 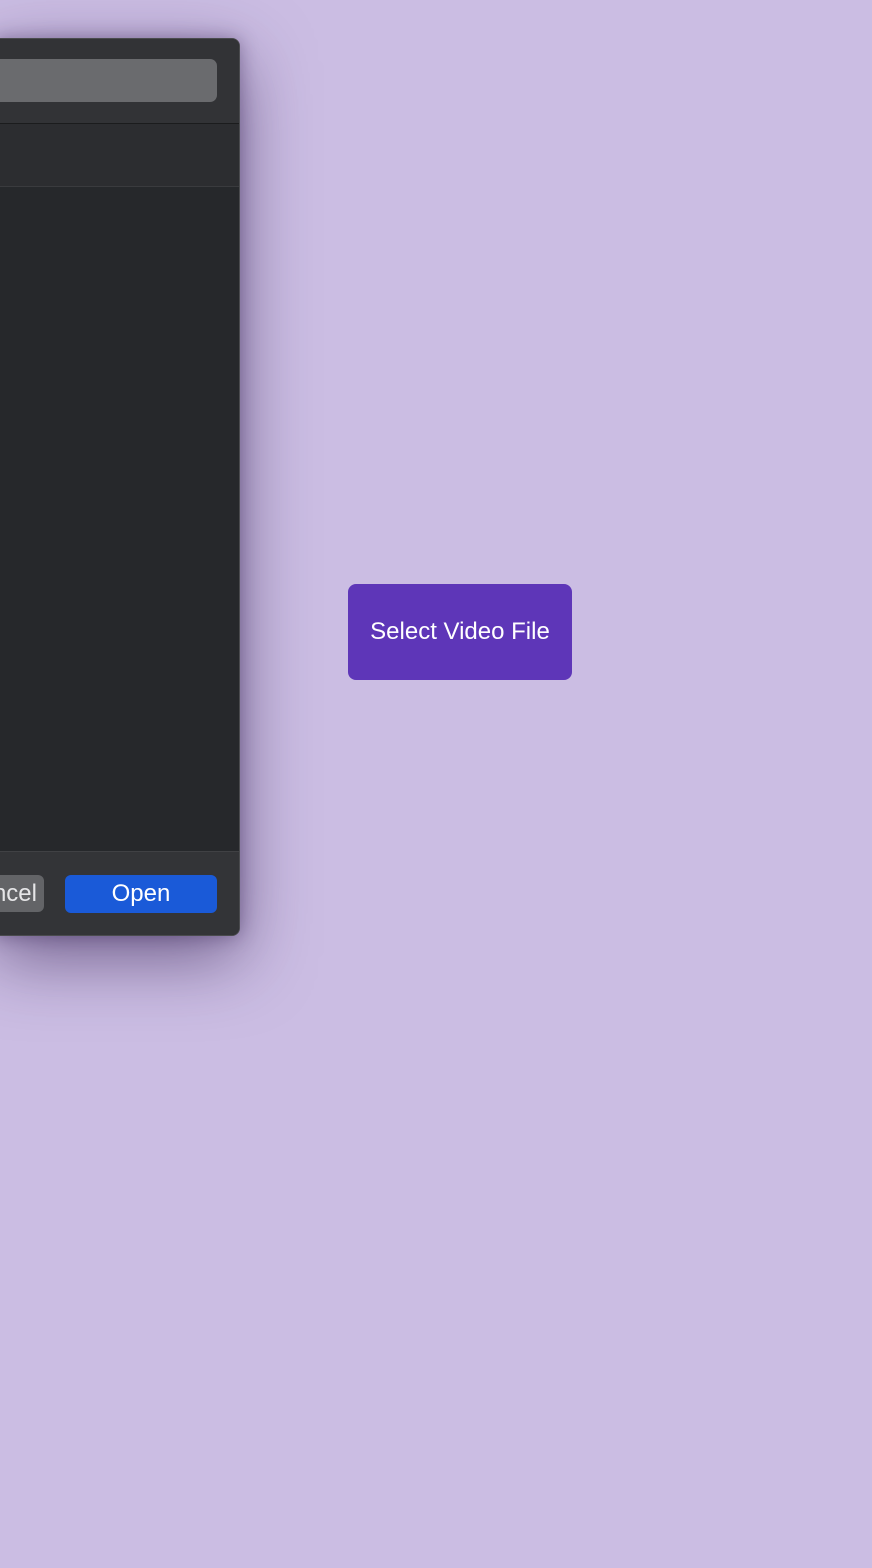 What do you see at coordinates (119, 155) in the screenshot?
I see `column-header-bar` at bounding box center [119, 155].